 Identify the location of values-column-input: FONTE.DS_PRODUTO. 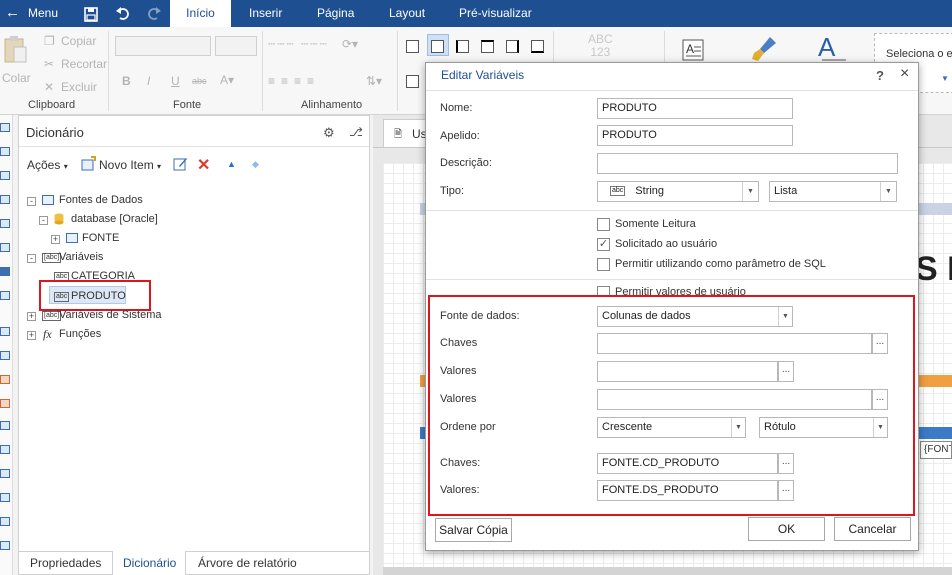
(687, 490).